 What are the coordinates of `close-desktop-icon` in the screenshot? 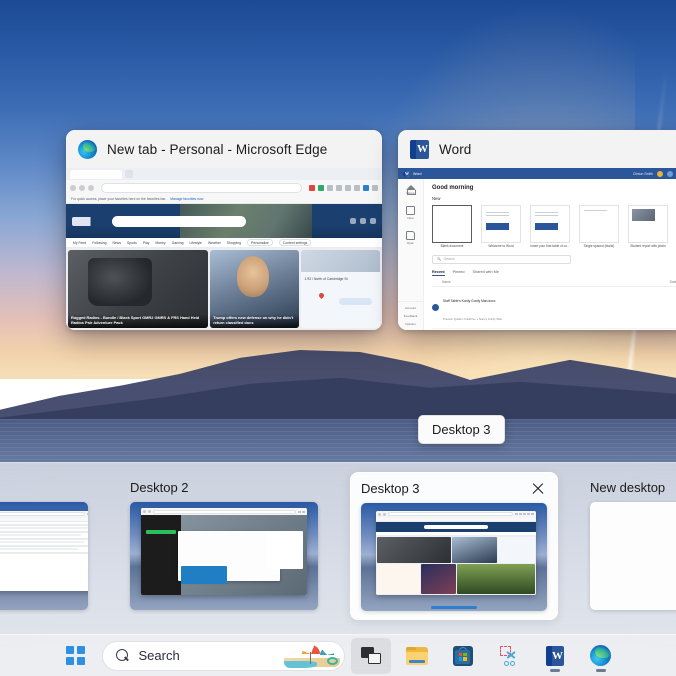 It's located at (538, 489).